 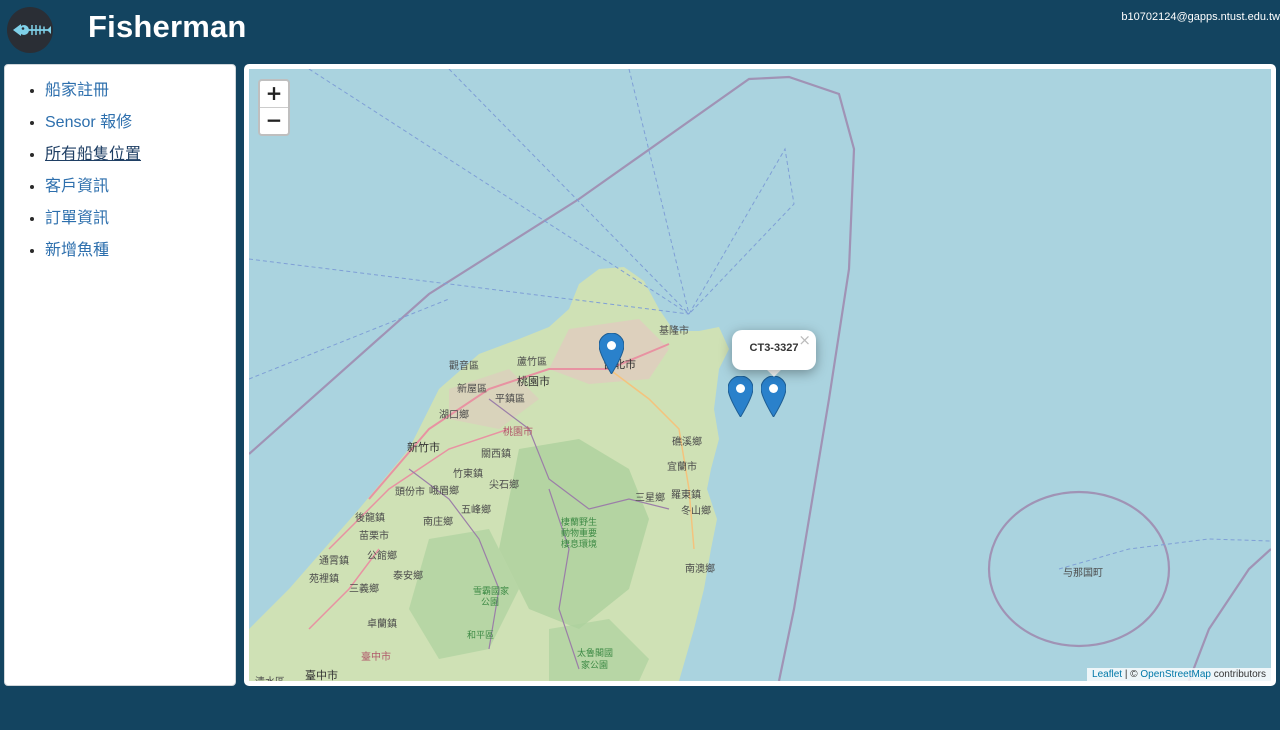 What do you see at coordinates (77, 250) in the screenshot?
I see `sidebar-link-add-fish-species: 新增魚種` at bounding box center [77, 250].